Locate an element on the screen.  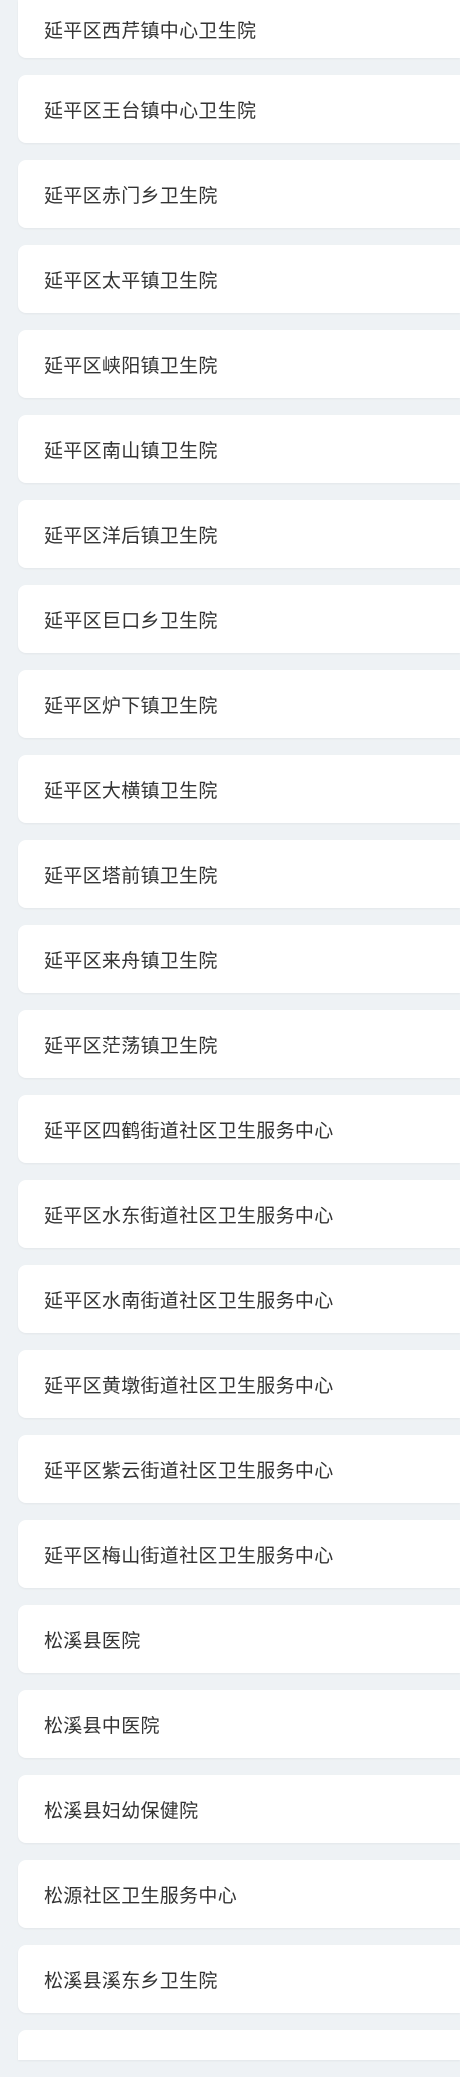
list-item: 延平区王台镇中心卫生院 is located at coordinates (239, 109).